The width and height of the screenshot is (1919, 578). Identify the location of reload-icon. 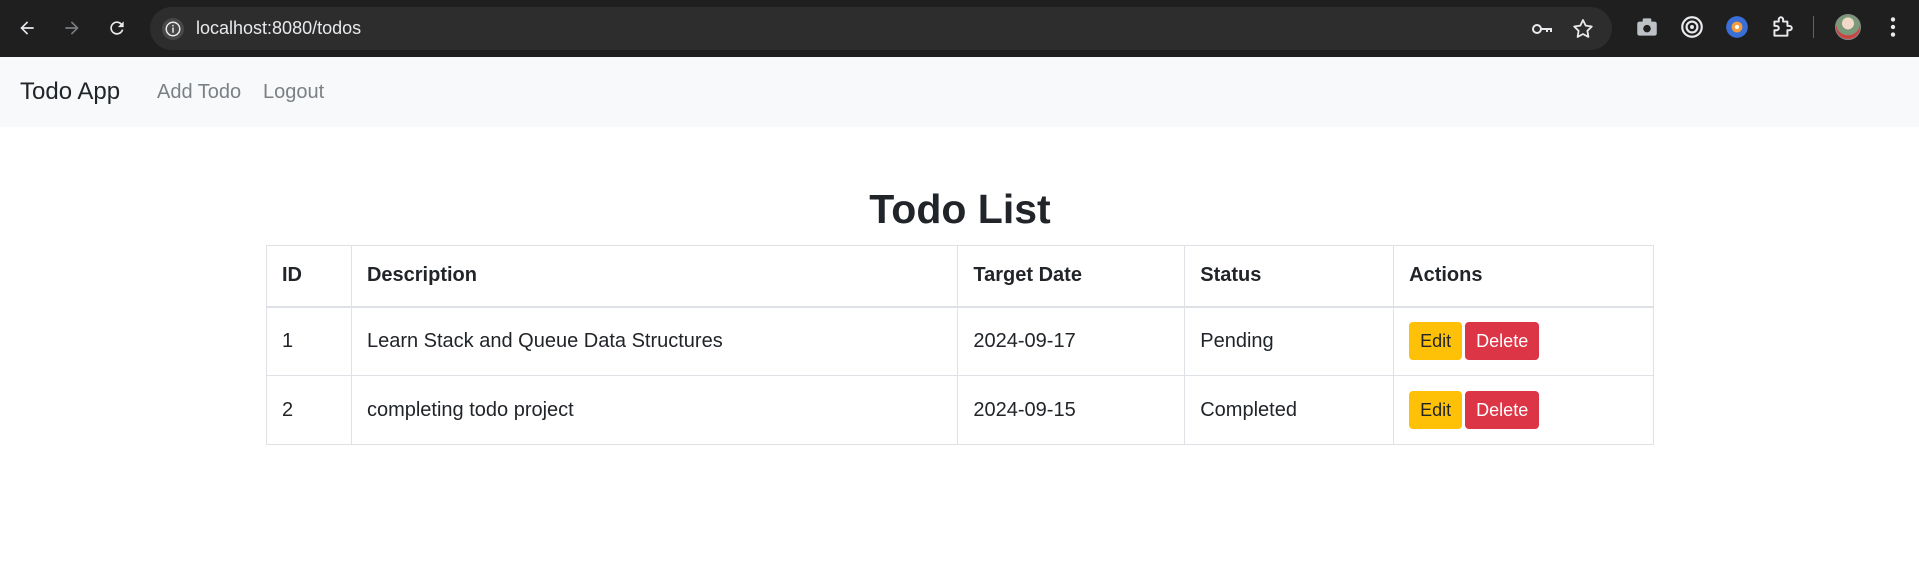
(117, 28).